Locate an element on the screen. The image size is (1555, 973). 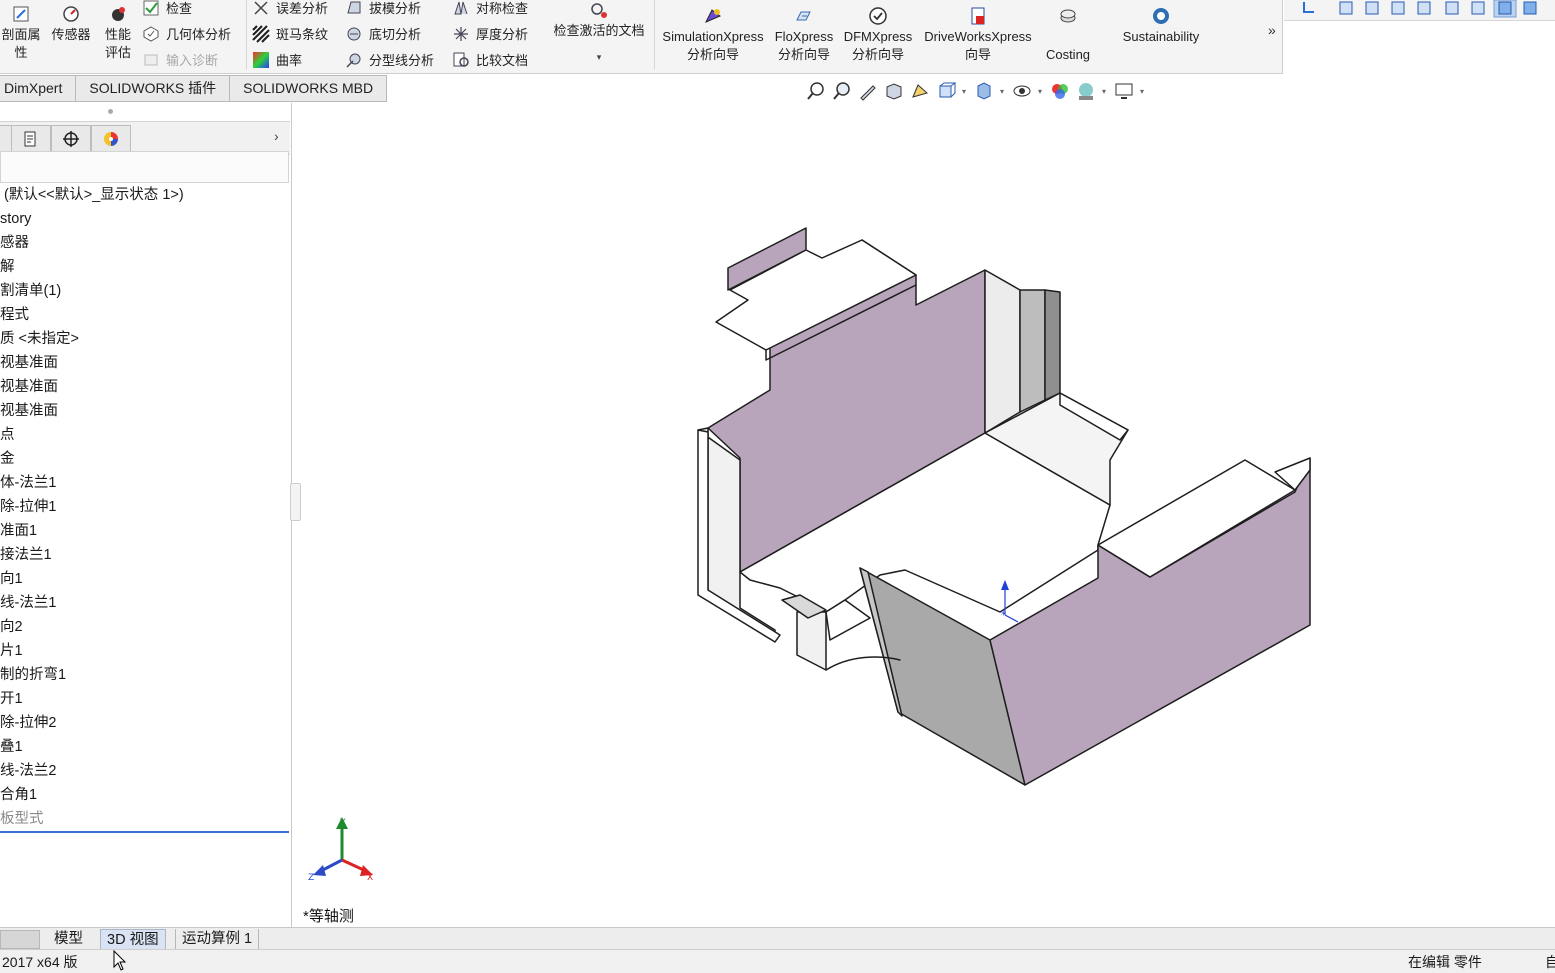
tree-node-annotations: 解 is located at coordinates (145, 267).